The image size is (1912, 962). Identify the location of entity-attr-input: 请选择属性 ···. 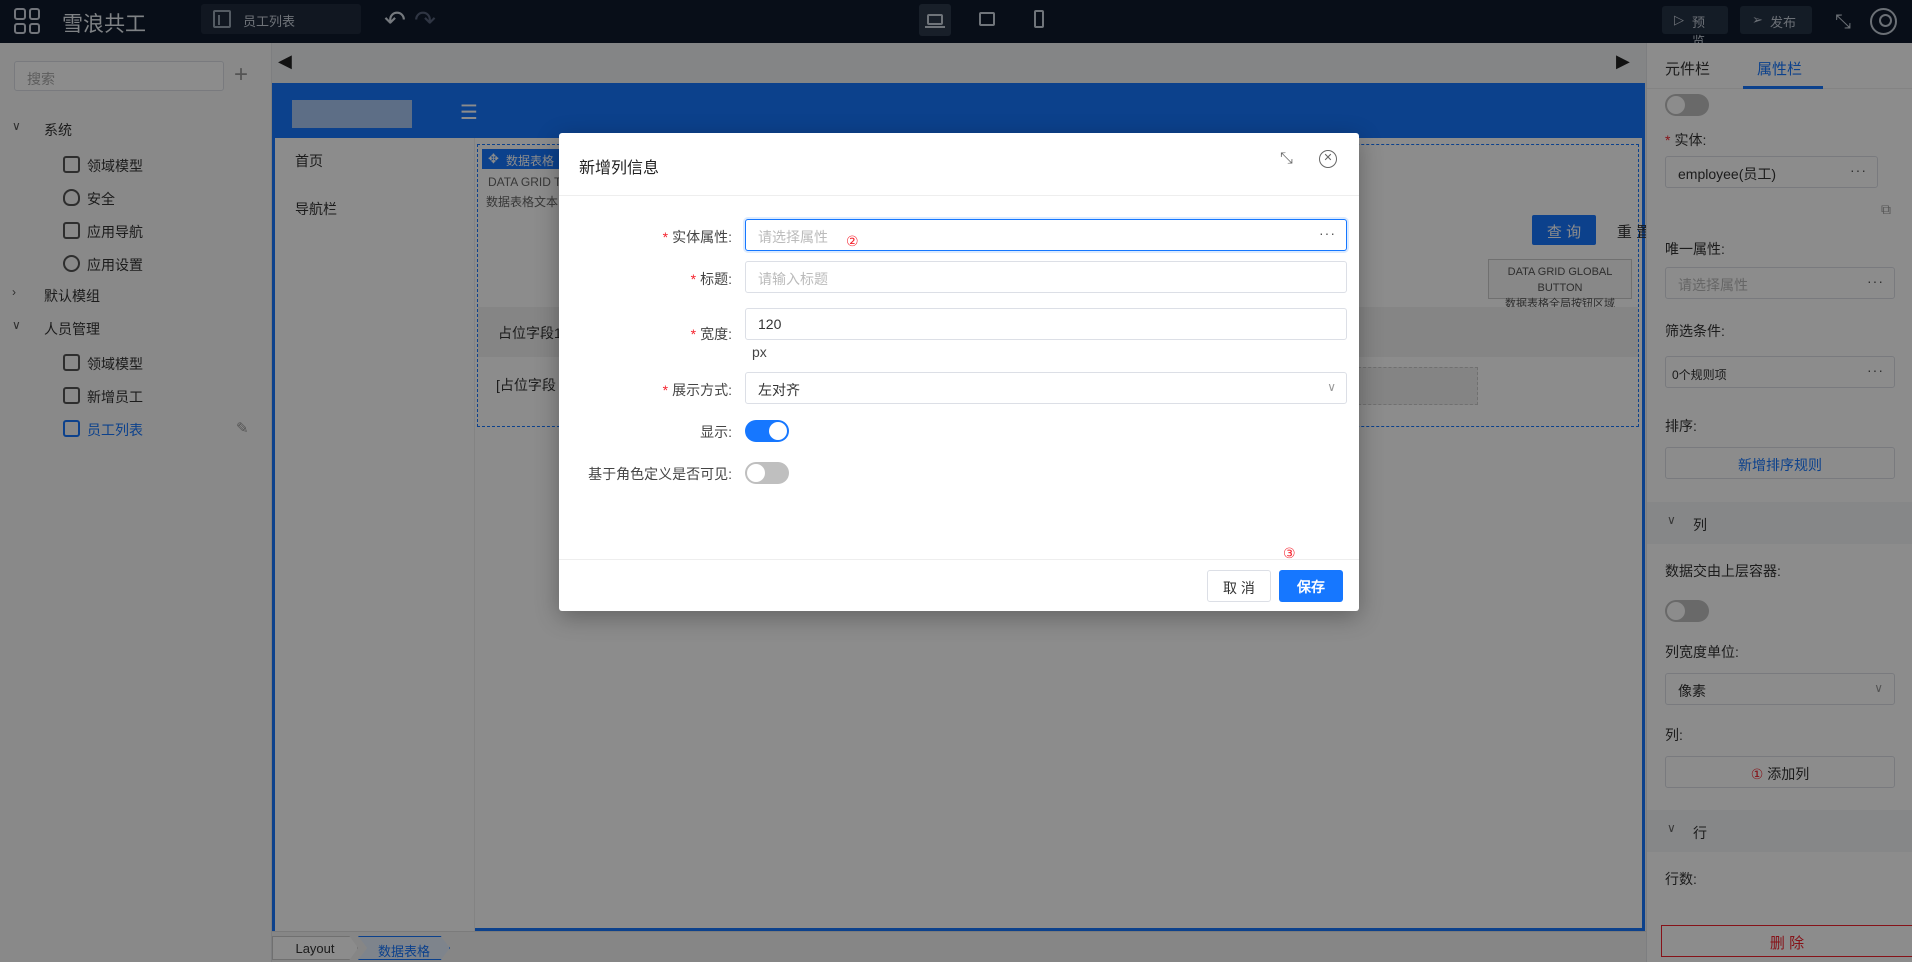
(1046, 235).